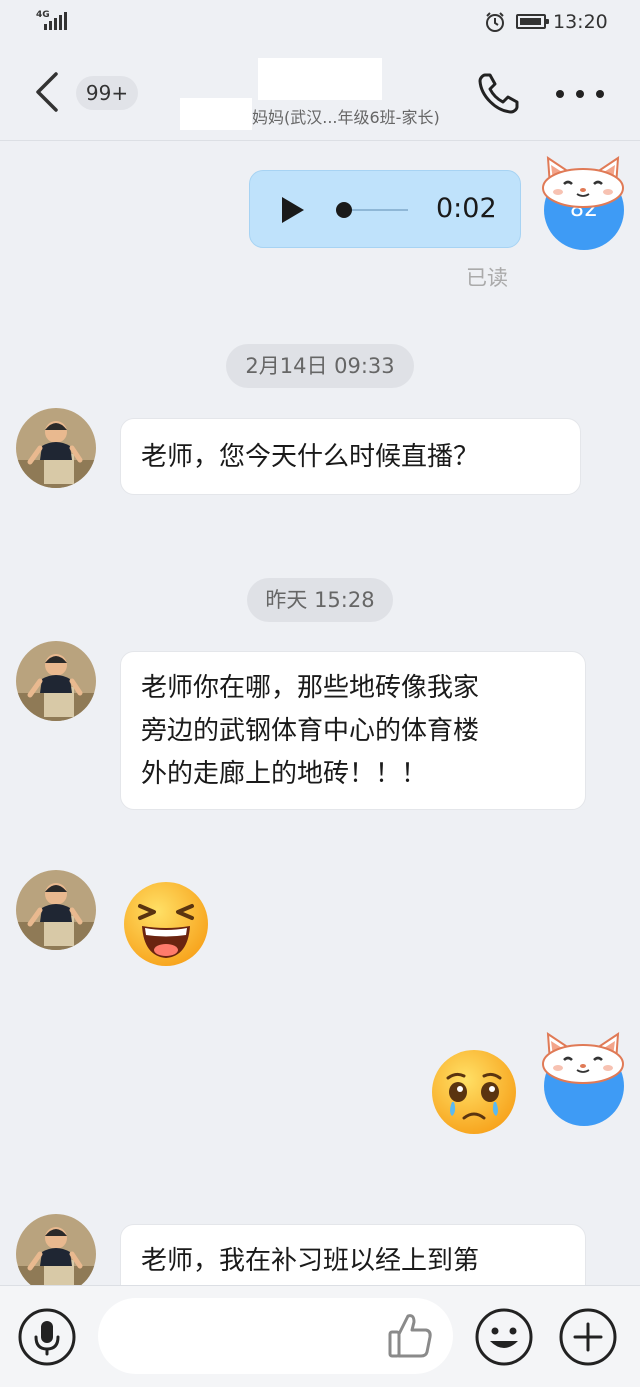 The height and width of the screenshot is (1387, 640). What do you see at coordinates (47, 92) in the screenshot?
I see `back-icon` at bounding box center [47, 92].